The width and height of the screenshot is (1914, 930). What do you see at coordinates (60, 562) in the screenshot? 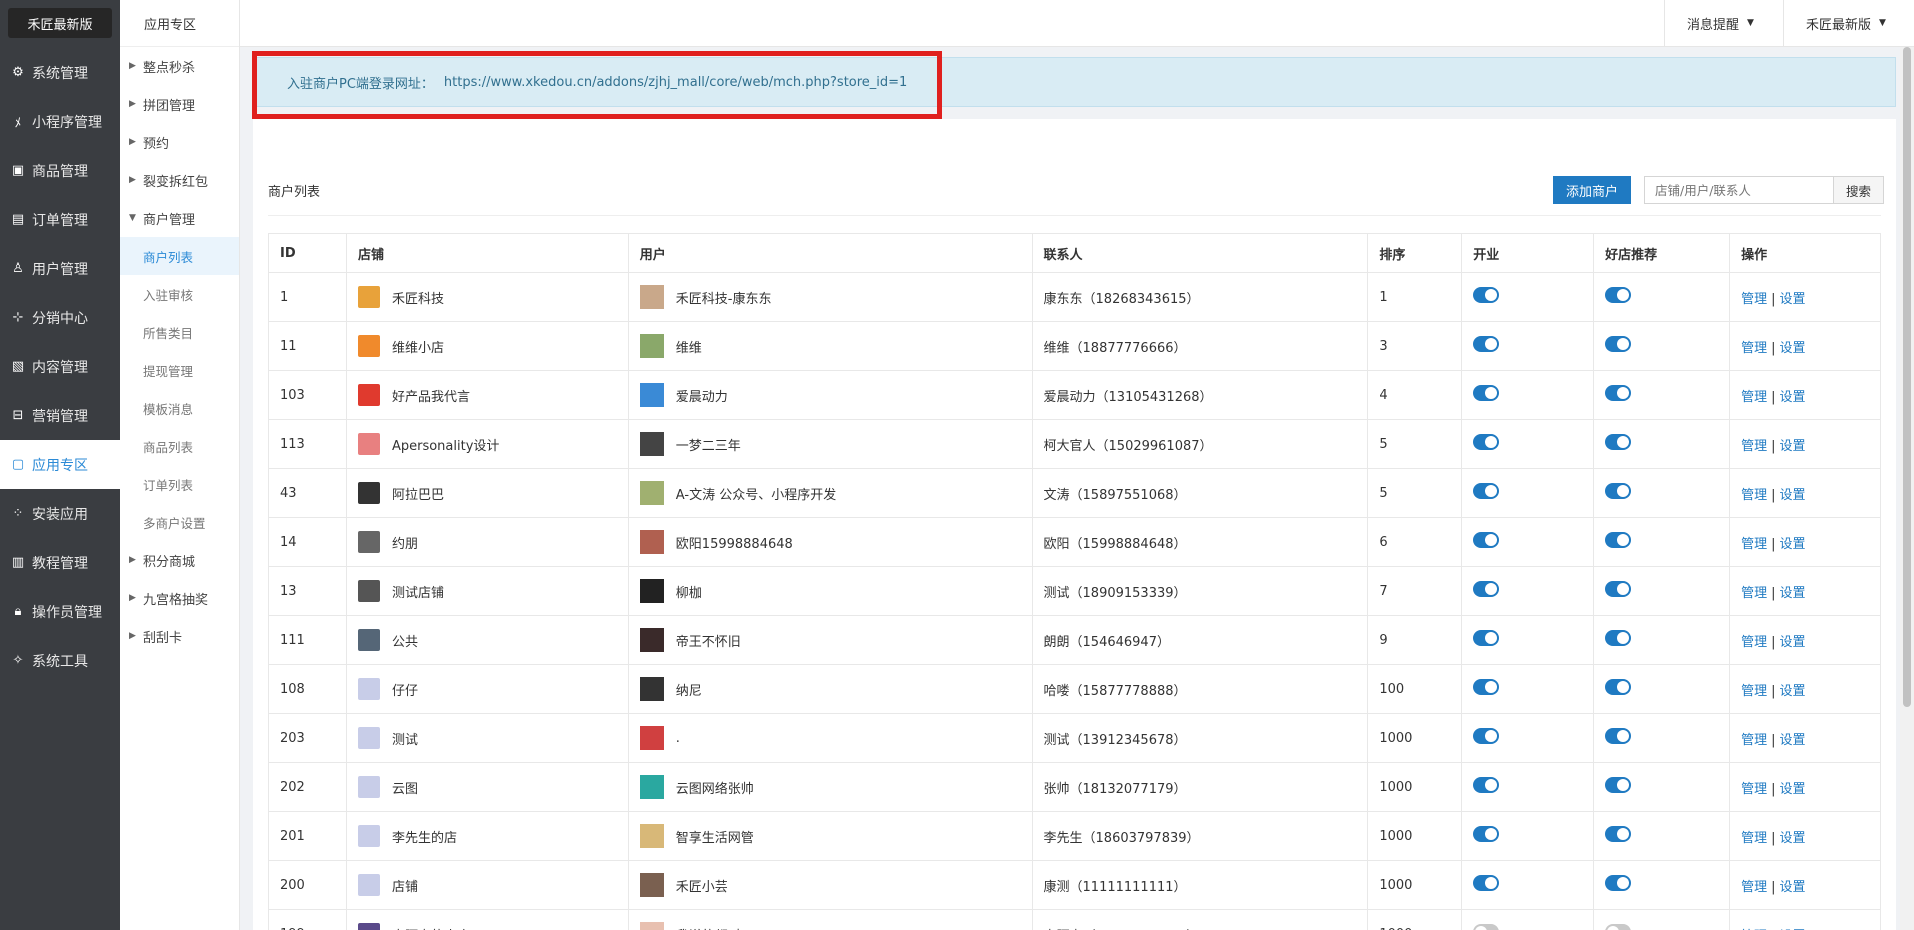
I see `sidebar-item: ▥ 教程管理` at bounding box center [60, 562].